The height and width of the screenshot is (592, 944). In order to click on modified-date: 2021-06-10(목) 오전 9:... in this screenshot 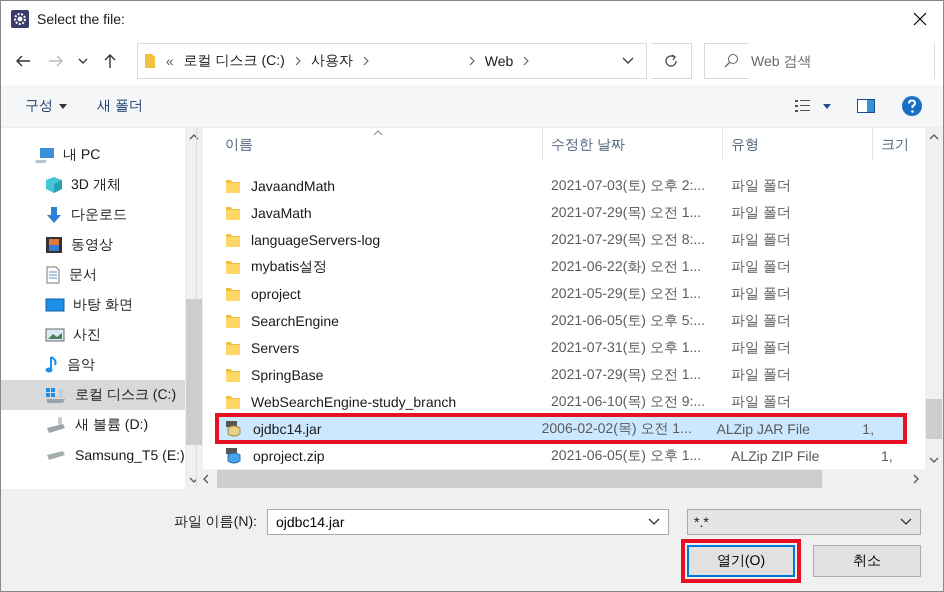, I will do `click(628, 401)`.